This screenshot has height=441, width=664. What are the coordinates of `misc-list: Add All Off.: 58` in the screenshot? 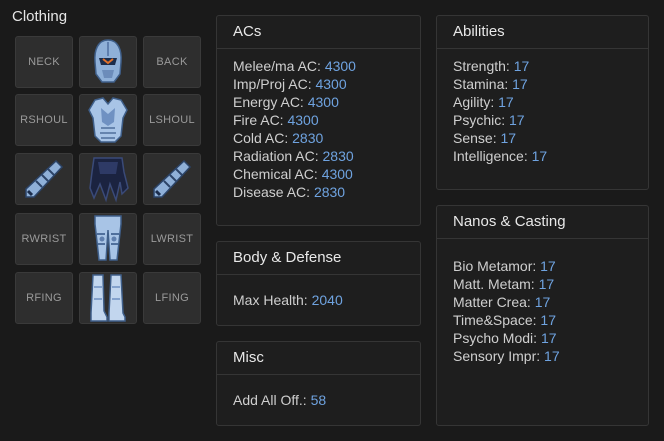 It's located at (318, 392).